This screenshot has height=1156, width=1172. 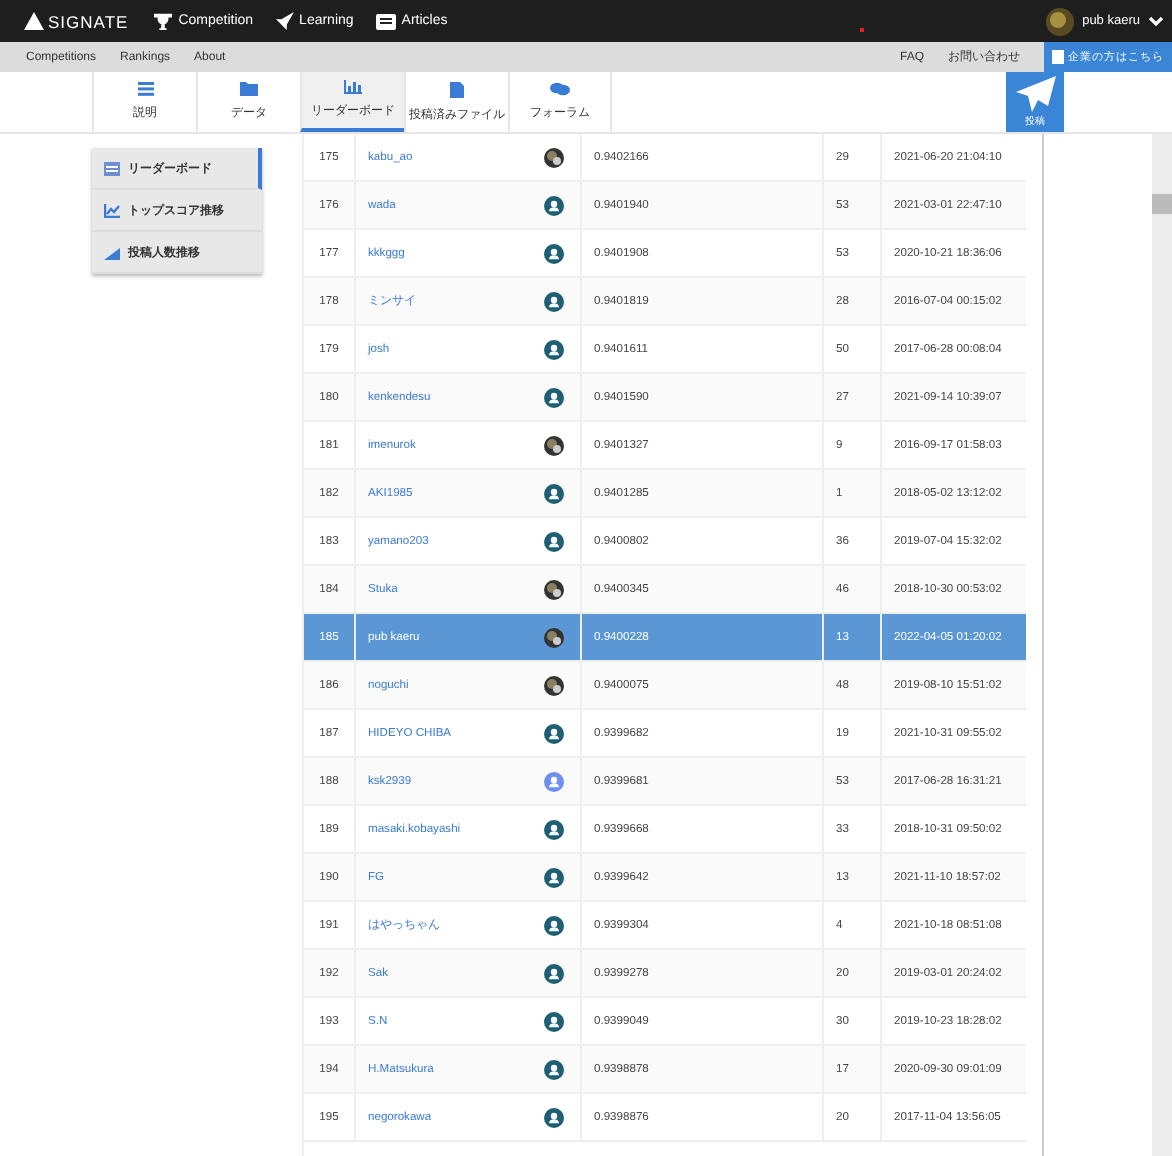 I want to click on paper-plane-icon, so click(x=1035, y=94).